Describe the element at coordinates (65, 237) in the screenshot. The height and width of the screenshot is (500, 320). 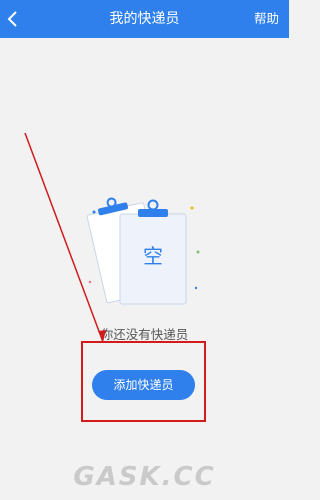
I see `annotation-arrow` at that location.